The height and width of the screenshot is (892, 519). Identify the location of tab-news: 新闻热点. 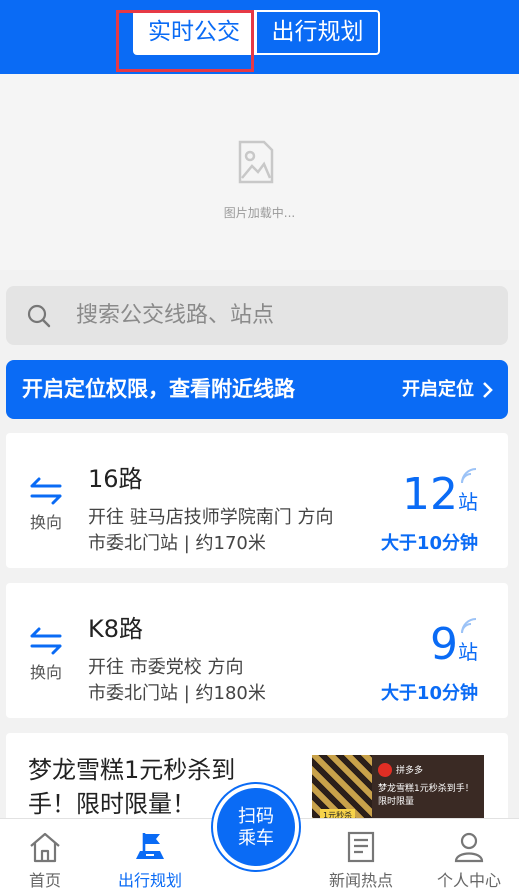
(361, 855).